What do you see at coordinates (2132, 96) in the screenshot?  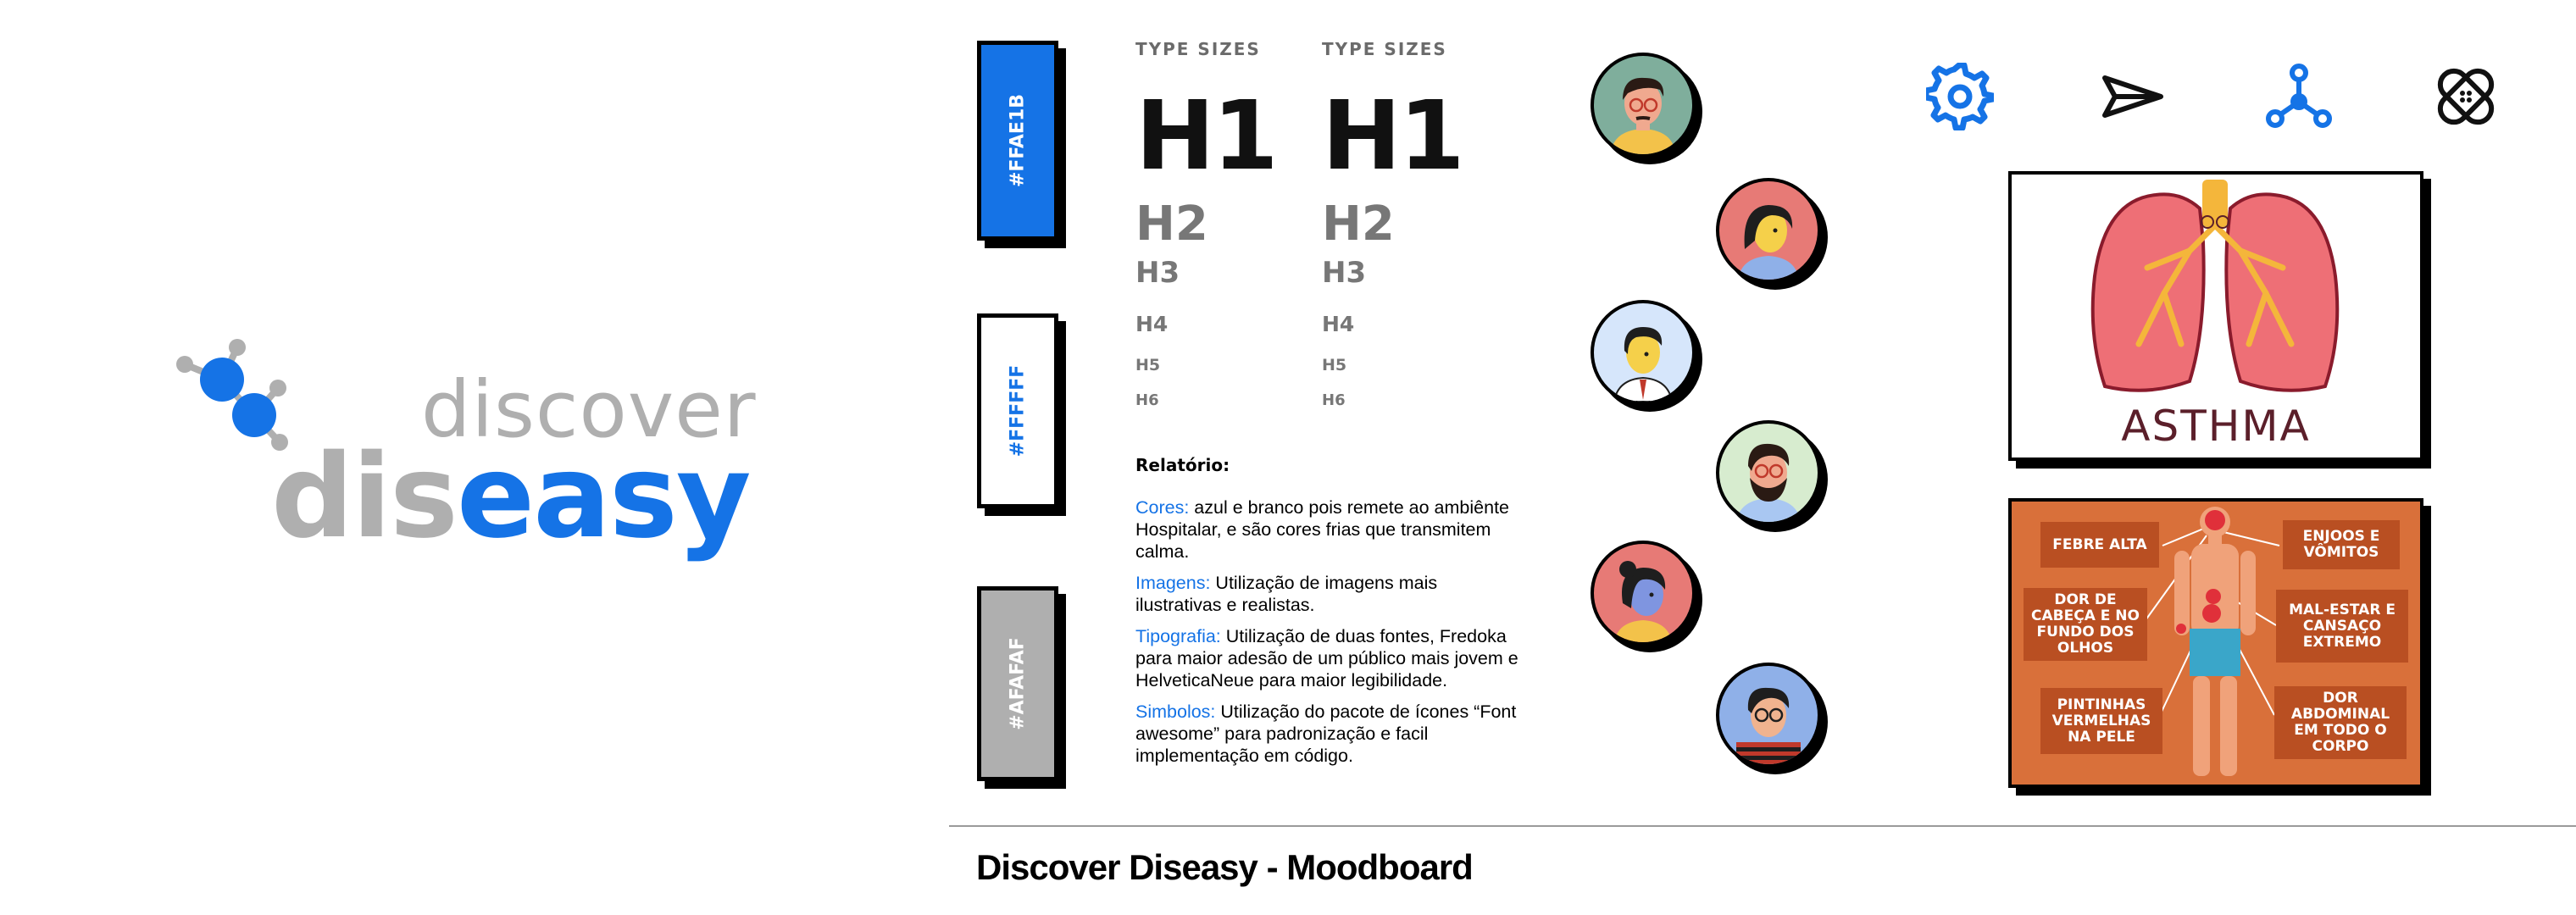 I see `paper-plane-icon` at bounding box center [2132, 96].